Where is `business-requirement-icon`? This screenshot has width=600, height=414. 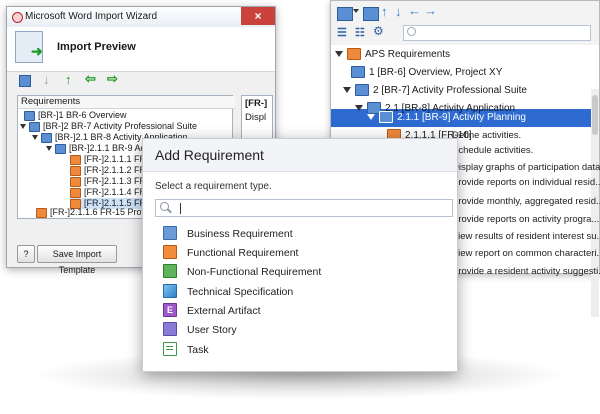 business-requirement-icon is located at coordinates (170, 233).